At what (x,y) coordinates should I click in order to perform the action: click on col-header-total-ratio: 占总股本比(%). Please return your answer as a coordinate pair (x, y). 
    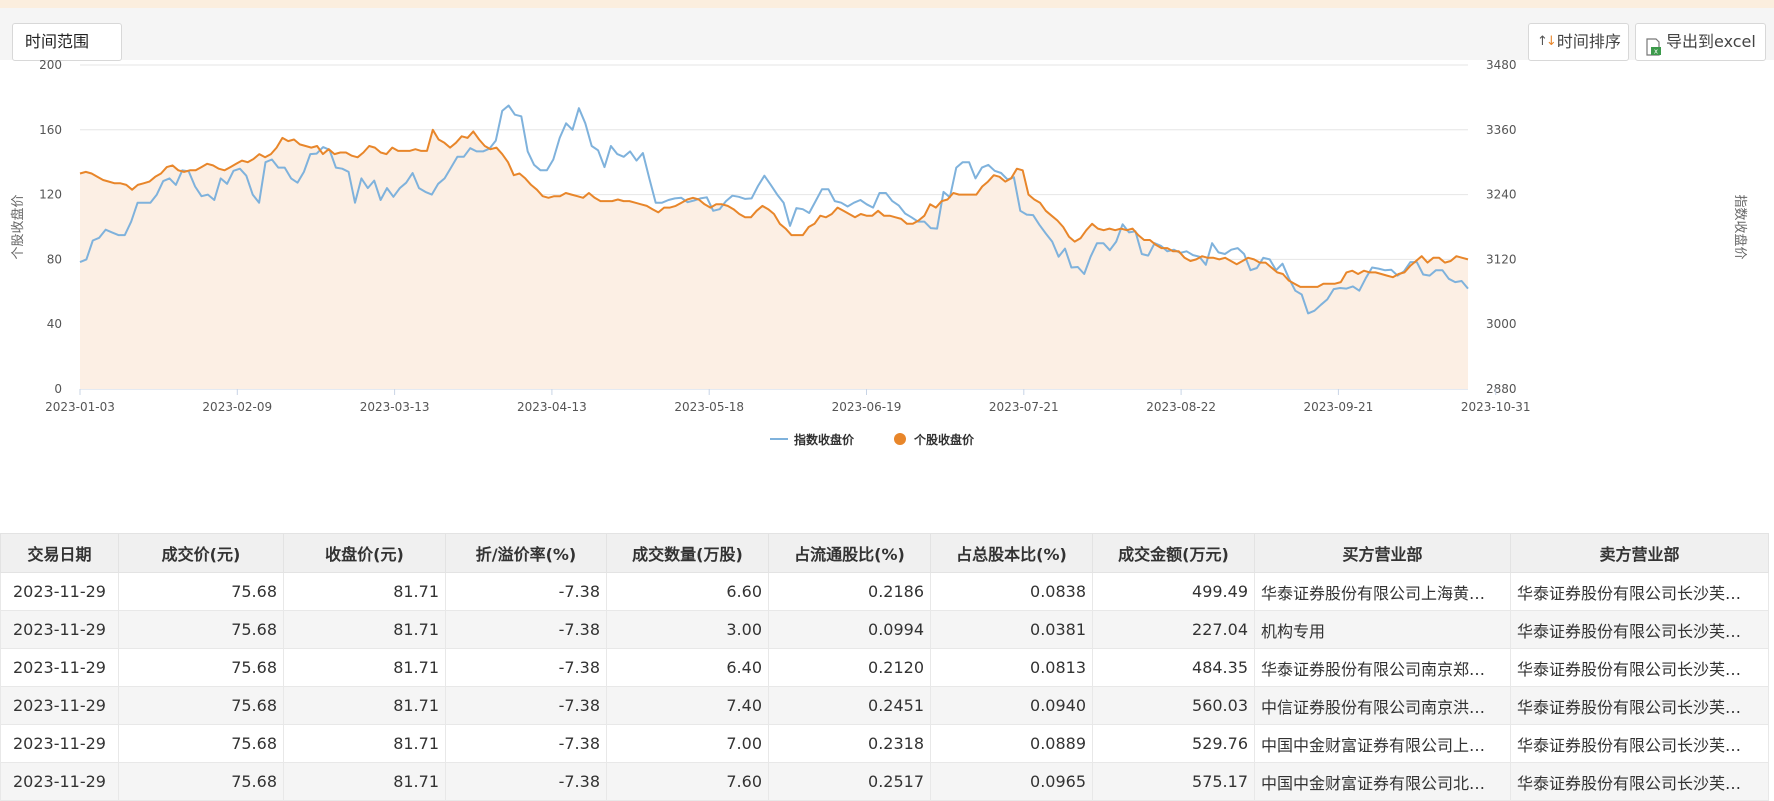
    Looking at the image, I should click on (1011, 553).